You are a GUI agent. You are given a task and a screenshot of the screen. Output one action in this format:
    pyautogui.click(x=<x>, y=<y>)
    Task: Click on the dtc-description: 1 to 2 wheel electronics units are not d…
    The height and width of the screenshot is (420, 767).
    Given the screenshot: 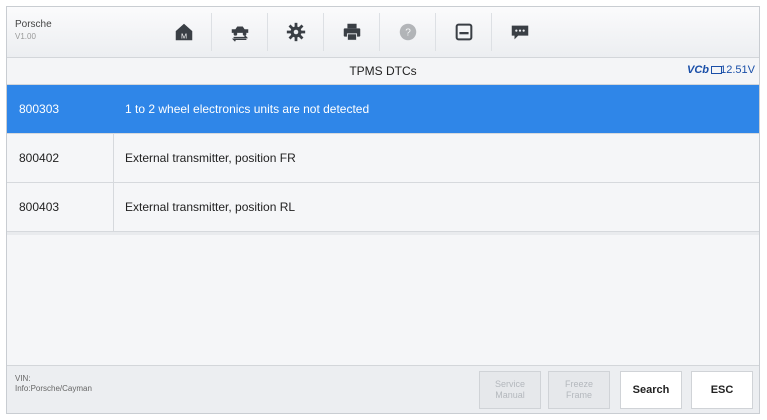 What is the action you would take?
    pyautogui.click(x=247, y=109)
    